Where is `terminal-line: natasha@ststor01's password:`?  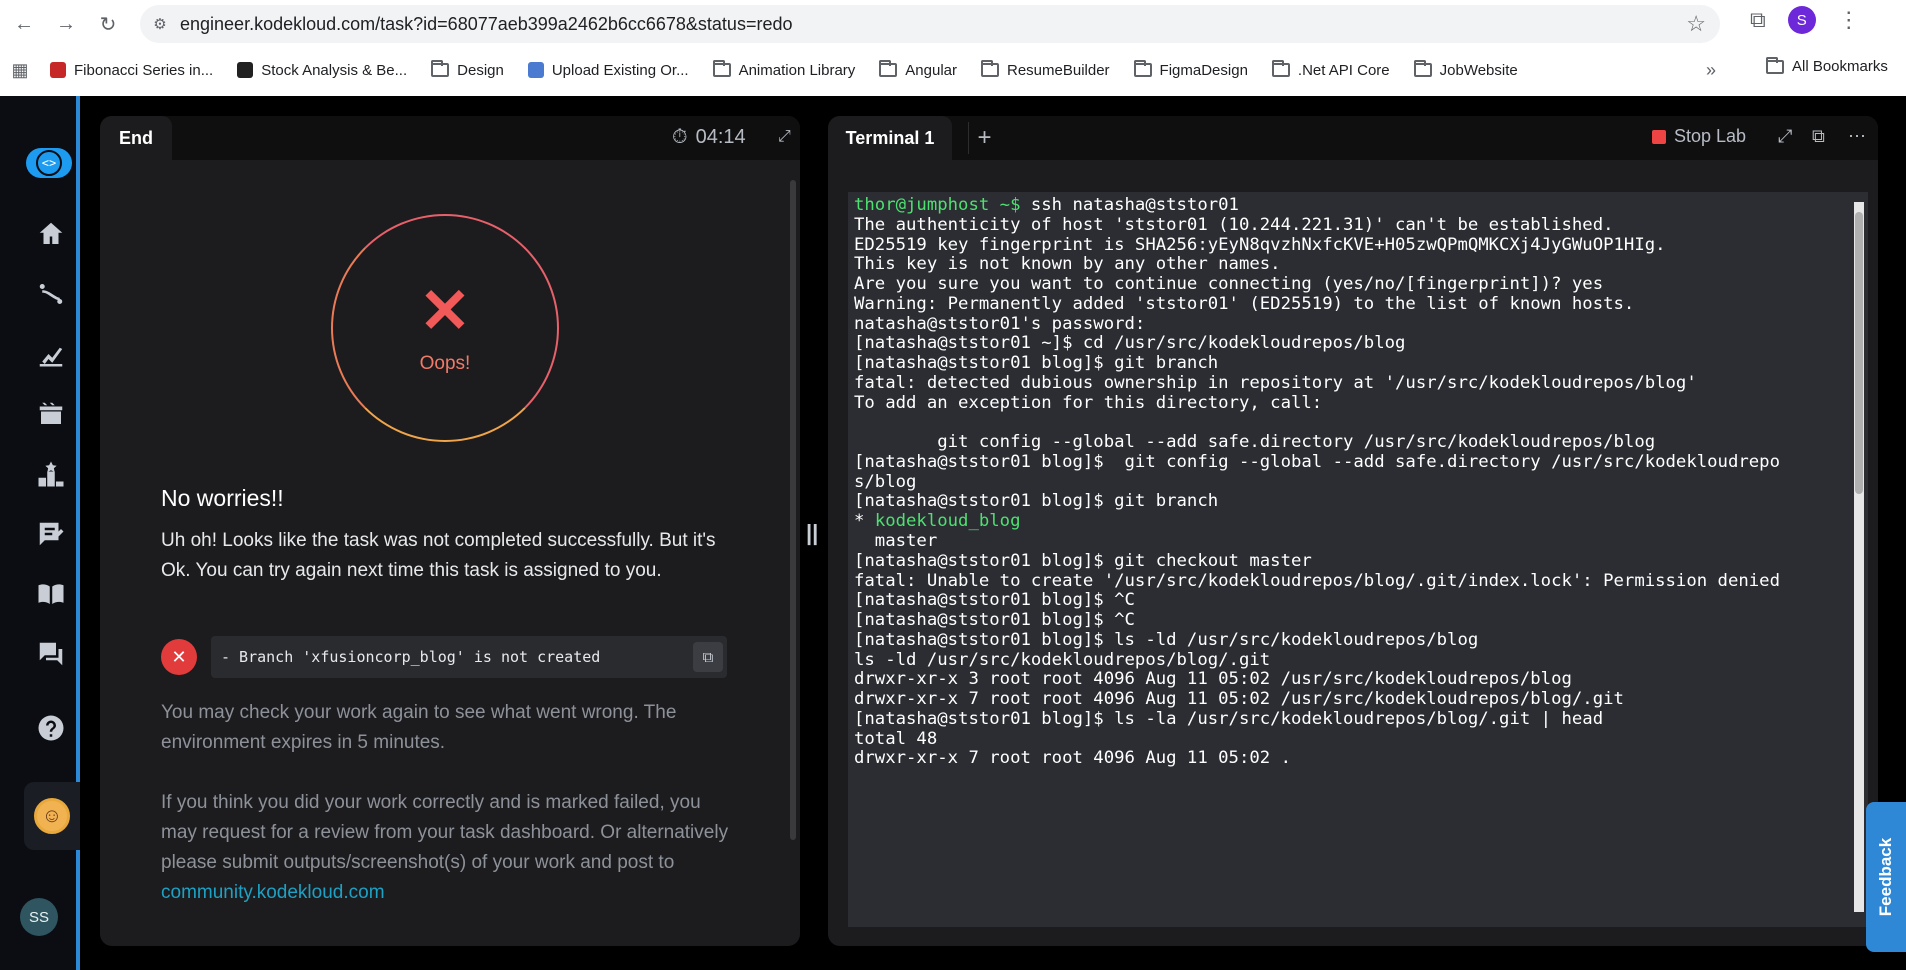 terminal-line: natasha@ststor01's password: is located at coordinates (1347, 324).